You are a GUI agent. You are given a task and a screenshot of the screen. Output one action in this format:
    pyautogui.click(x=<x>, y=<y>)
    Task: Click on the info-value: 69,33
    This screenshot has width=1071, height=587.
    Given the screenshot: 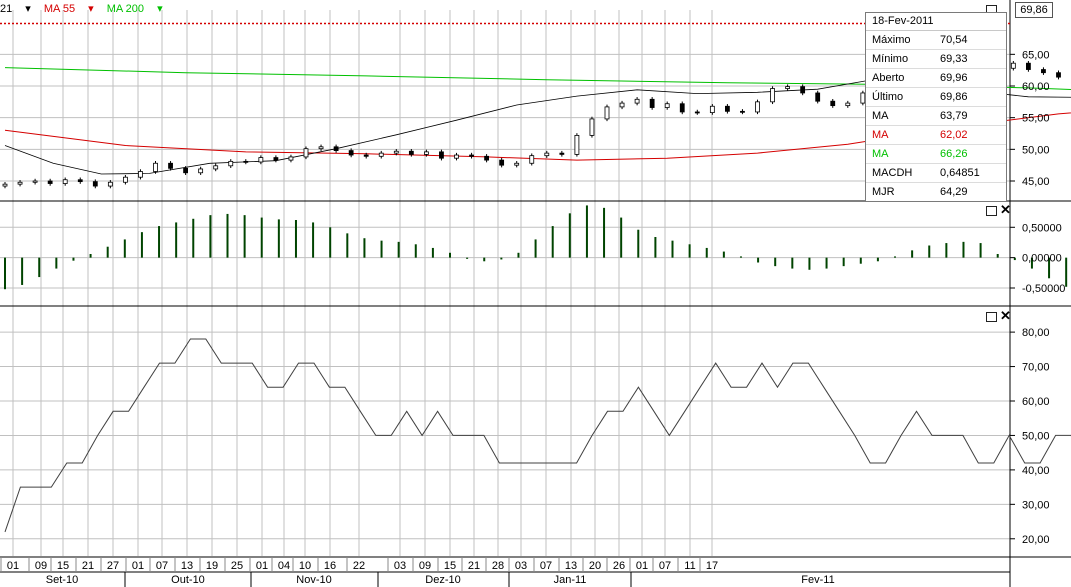 What is the action you would take?
    pyautogui.click(x=954, y=59)
    